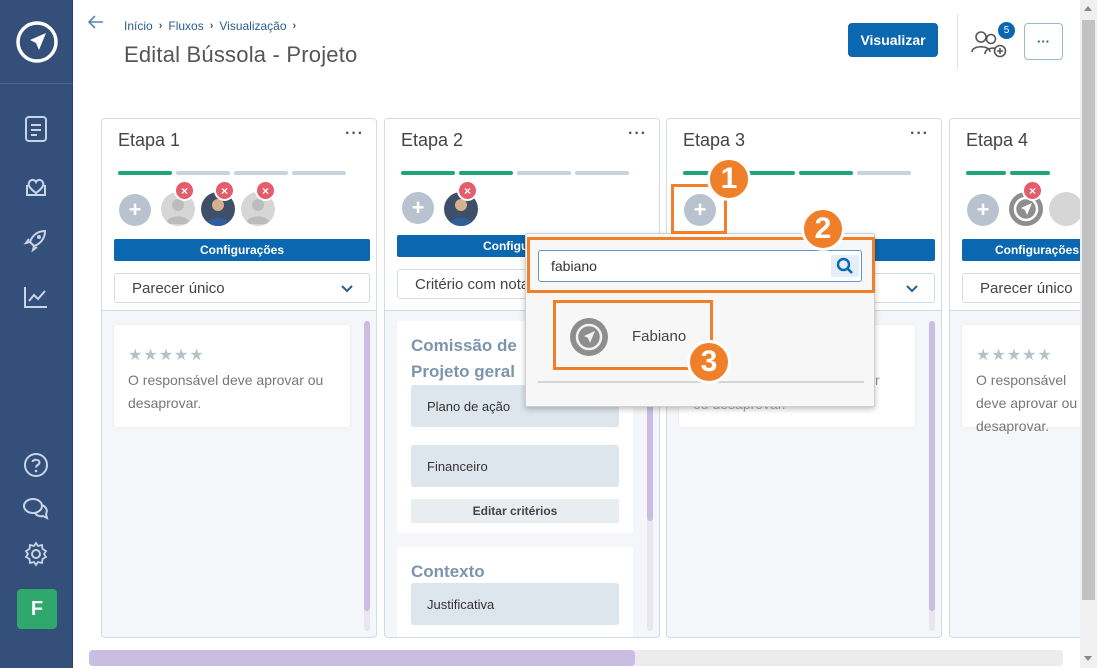  Describe the element at coordinates (659, 336) in the screenshot. I see `result-name: Fabiano` at that location.